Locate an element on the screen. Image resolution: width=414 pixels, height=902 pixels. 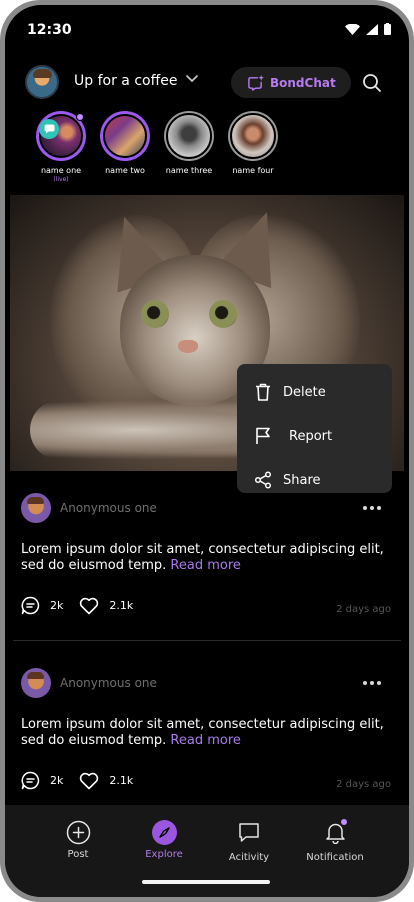
story-live-label: (live) is located at coordinates (61, 179).